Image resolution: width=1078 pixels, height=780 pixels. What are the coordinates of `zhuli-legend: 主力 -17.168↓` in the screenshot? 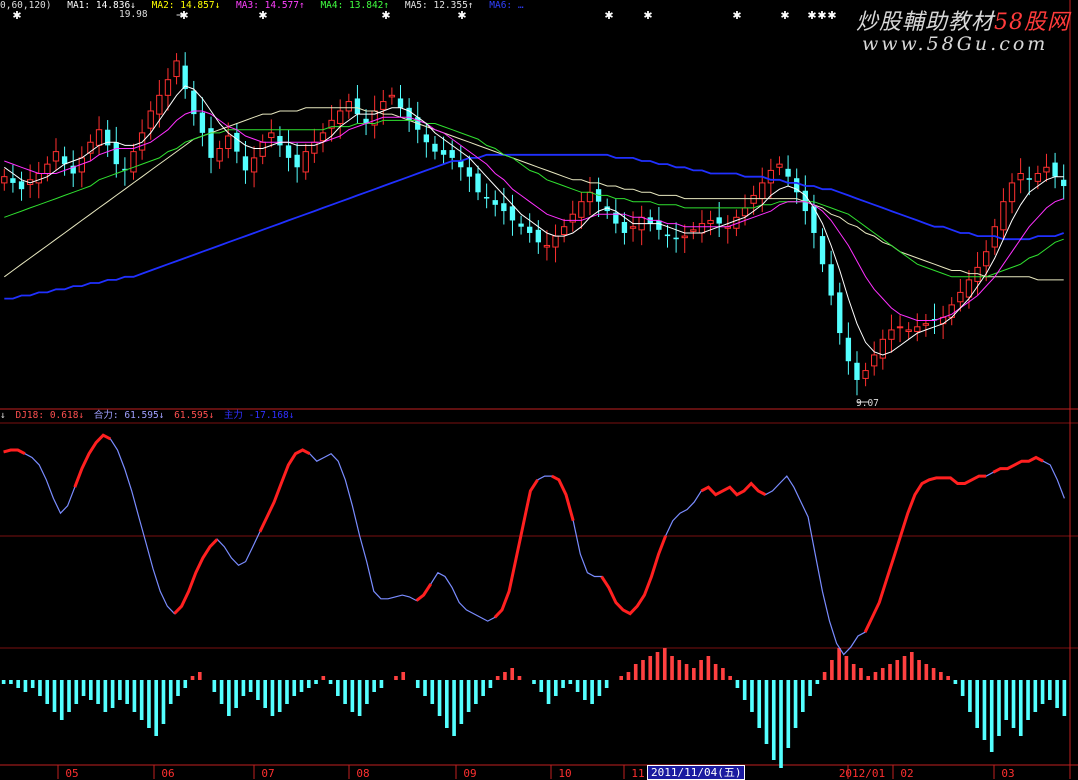 It's located at (259, 415).